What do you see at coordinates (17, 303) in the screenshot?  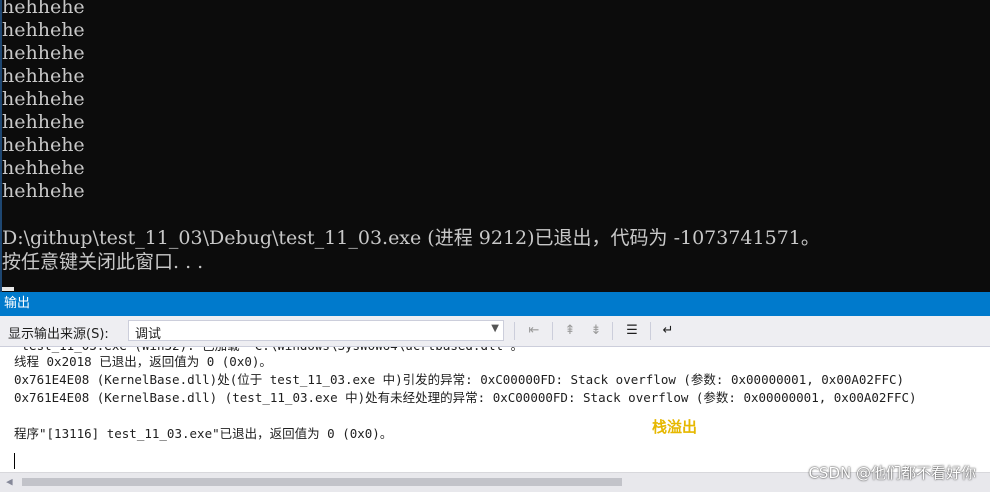 I see `output-title: 输出` at bounding box center [17, 303].